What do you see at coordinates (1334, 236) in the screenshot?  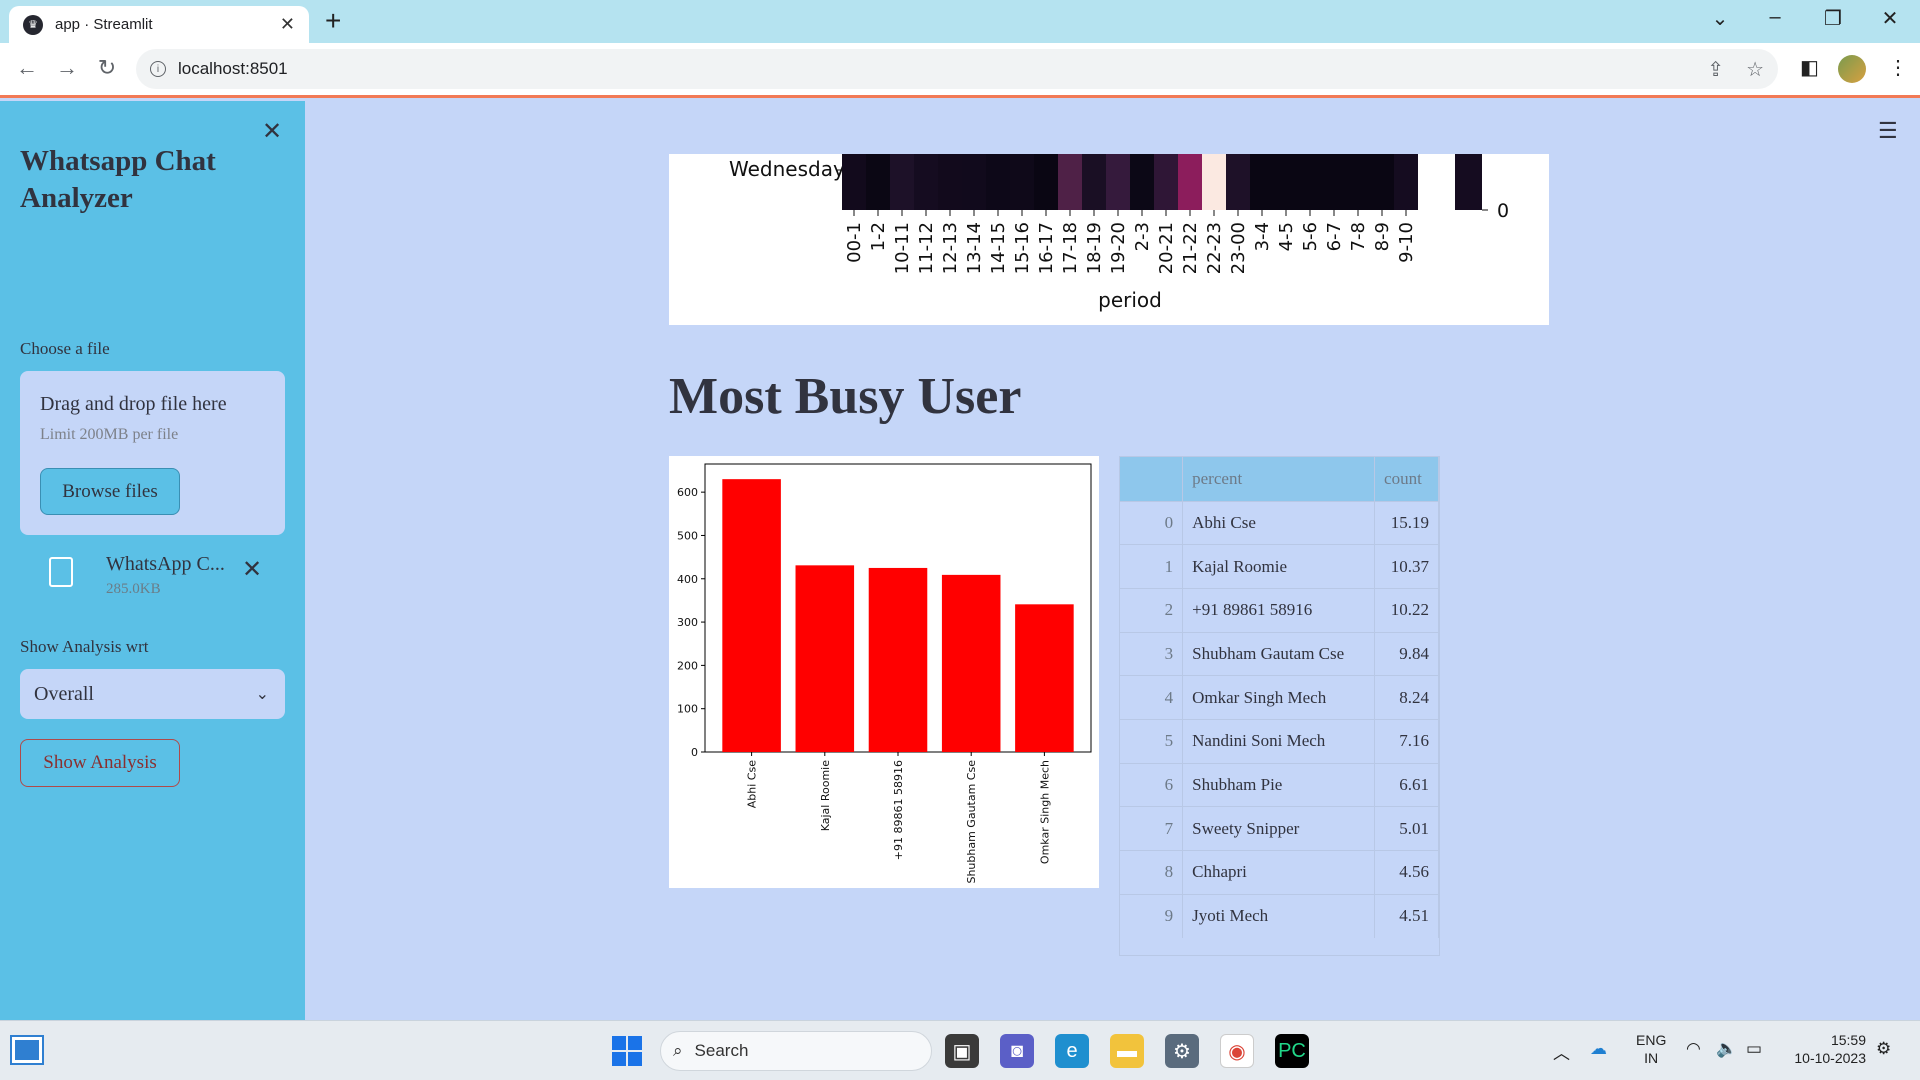 I see `heatmap-period-label: 6-7` at bounding box center [1334, 236].